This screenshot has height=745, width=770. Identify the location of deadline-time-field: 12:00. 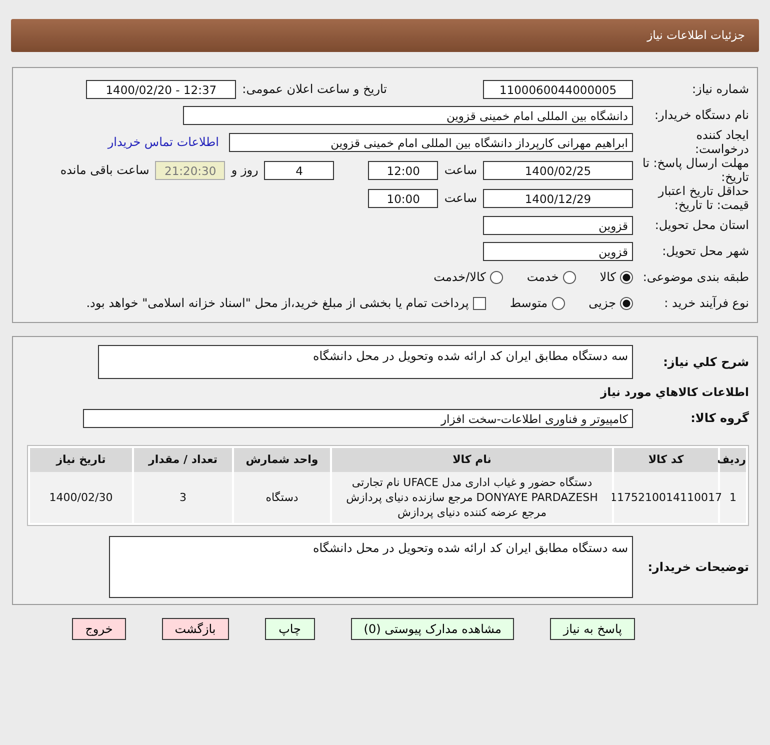
(403, 170).